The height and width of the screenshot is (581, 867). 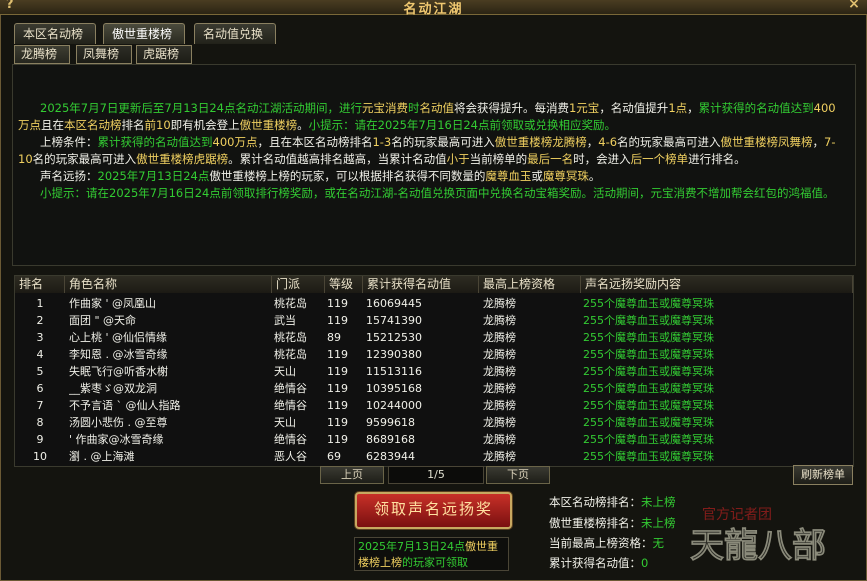 What do you see at coordinates (717, 284) in the screenshot?
I see `col-reward: 声名远扬奖励内容` at bounding box center [717, 284].